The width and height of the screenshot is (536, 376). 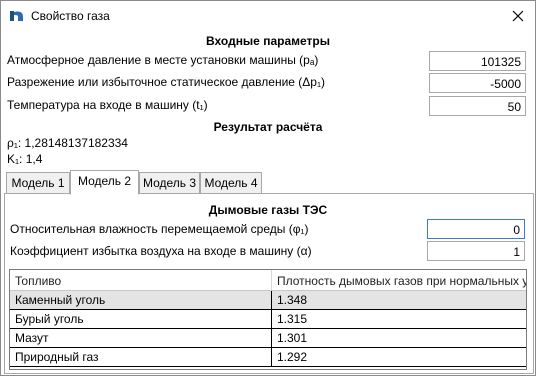 I want to click on table-row: Бурый уголь 1.315, so click(x=268, y=319).